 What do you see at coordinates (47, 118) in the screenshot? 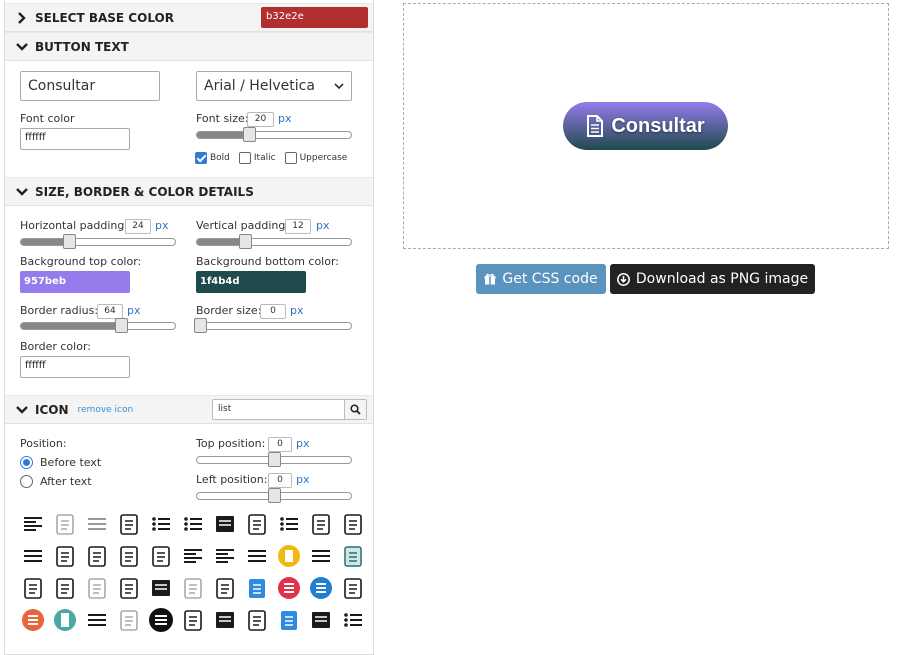
I see `font-color-label: Font color` at bounding box center [47, 118].